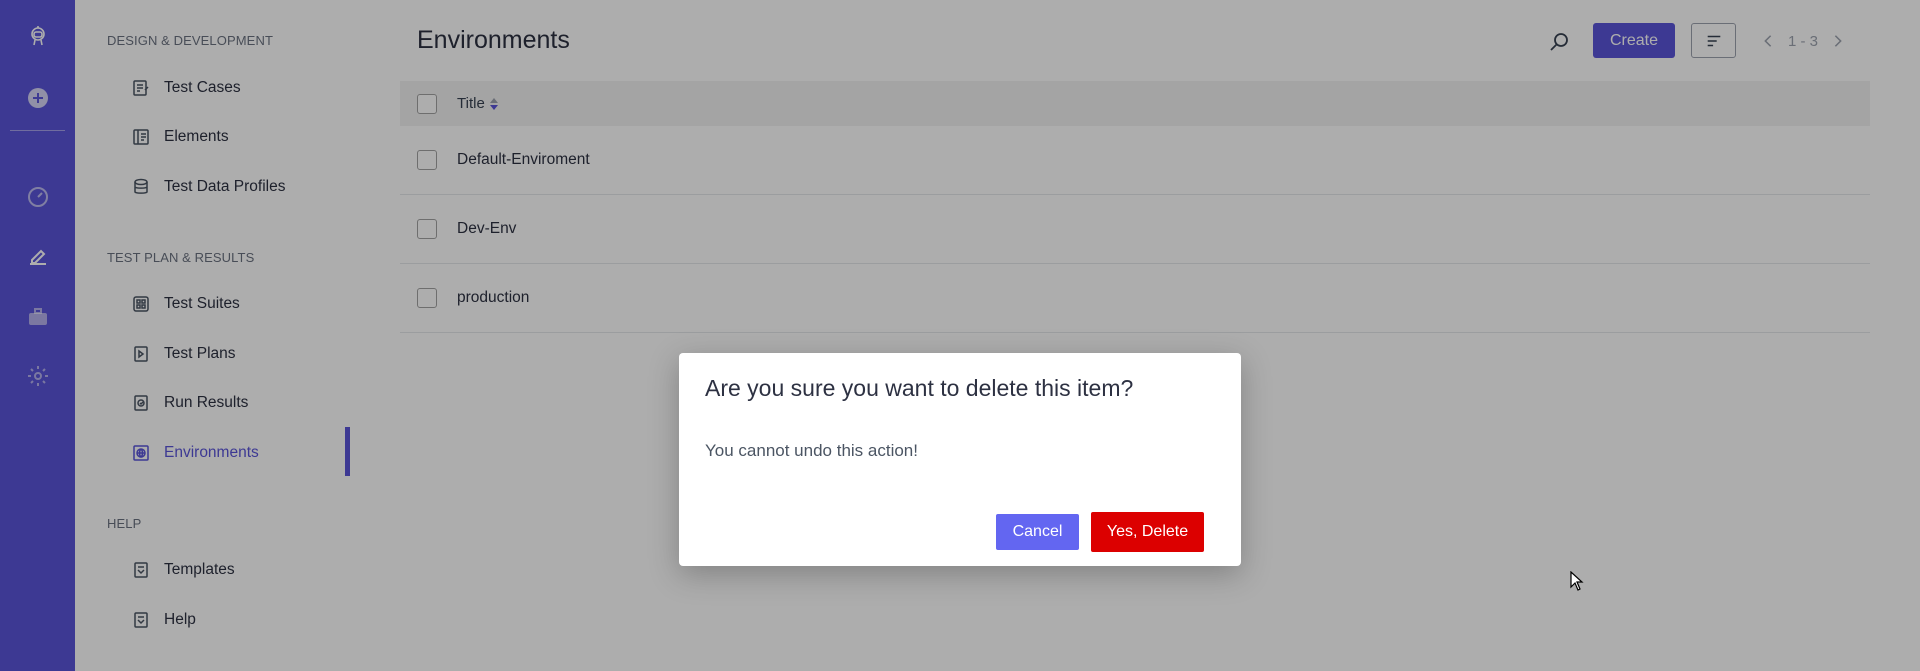  What do you see at coordinates (1577, 581) in the screenshot?
I see `mouse-cursor-icon` at bounding box center [1577, 581].